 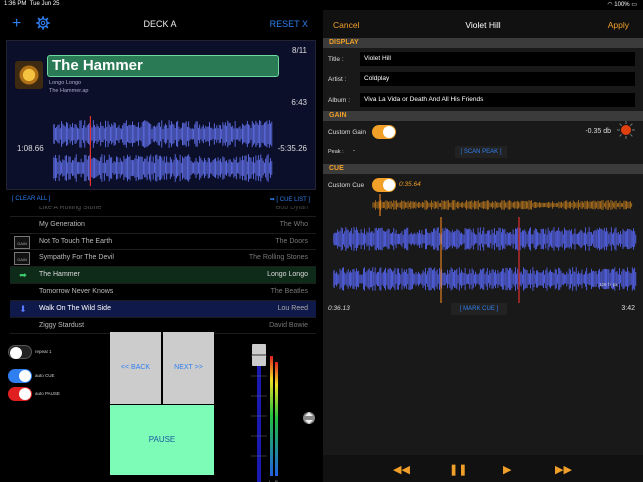 I want to click on cue-list-button: ➡ [ CUE LIST ], so click(x=290, y=199).